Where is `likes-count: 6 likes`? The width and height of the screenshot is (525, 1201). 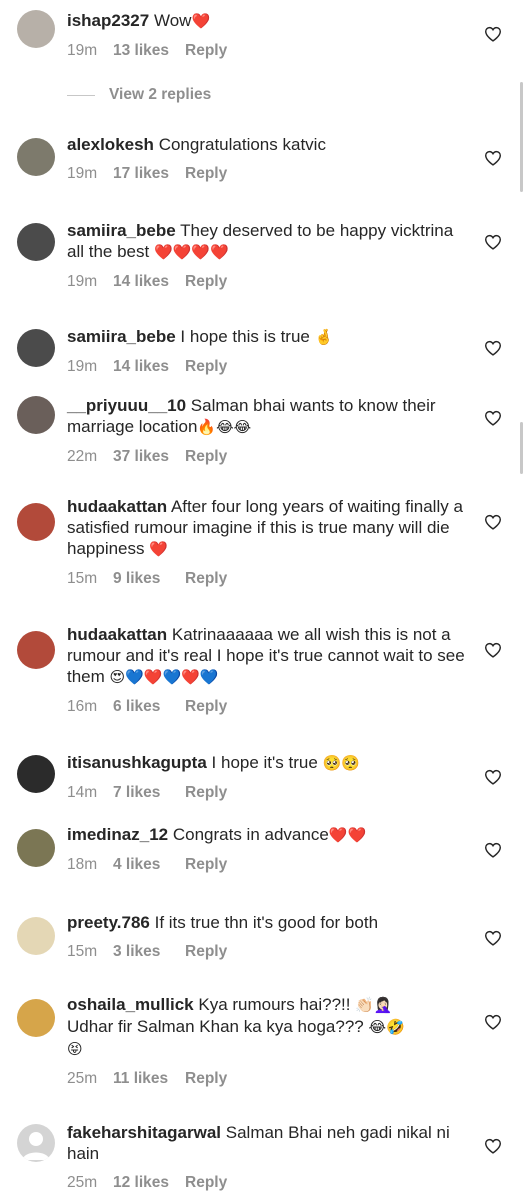
likes-count: 6 likes is located at coordinates (149, 707).